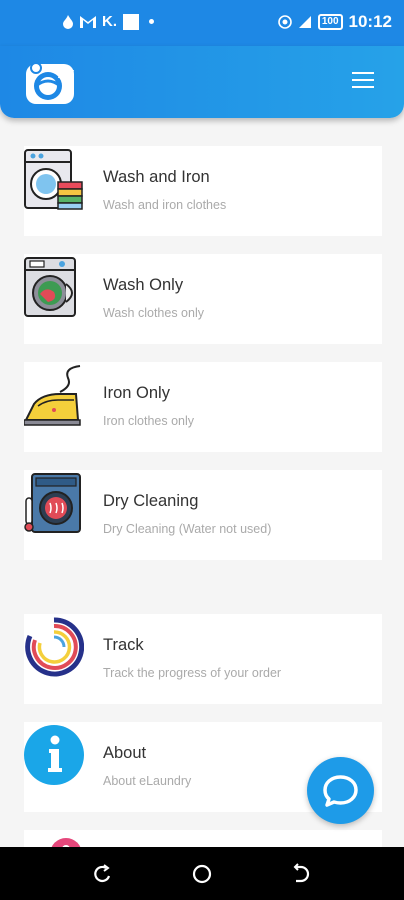 This screenshot has height=900, width=404. What do you see at coordinates (53, 179) in the screenshot?
I see `washer-with-clothes-icon` at bounding box center [53, 179].